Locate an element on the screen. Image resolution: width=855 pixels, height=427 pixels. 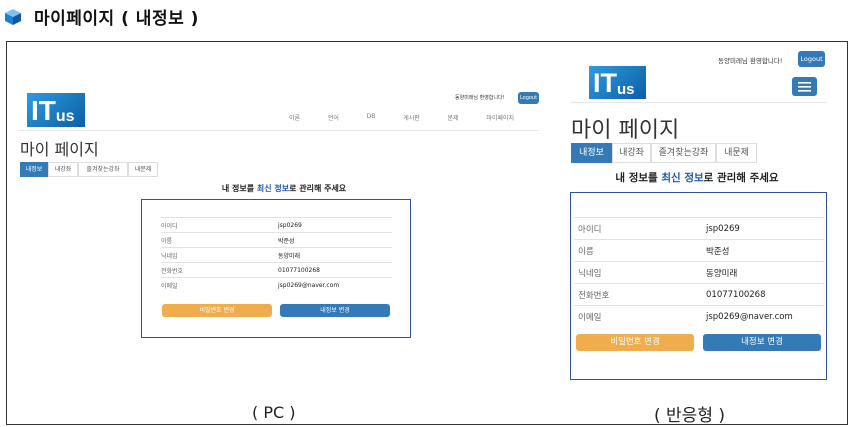
pc-logo: IT us is located at coordinates (56, 110).